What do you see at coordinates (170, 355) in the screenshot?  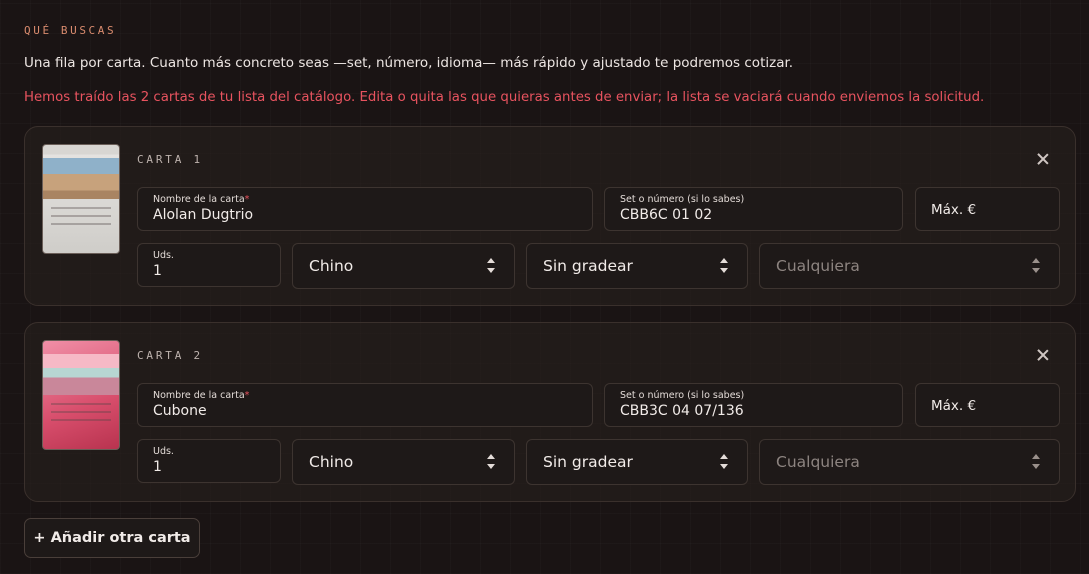 I see `card-label: CARTA 2` at bounding box center [170, 355].